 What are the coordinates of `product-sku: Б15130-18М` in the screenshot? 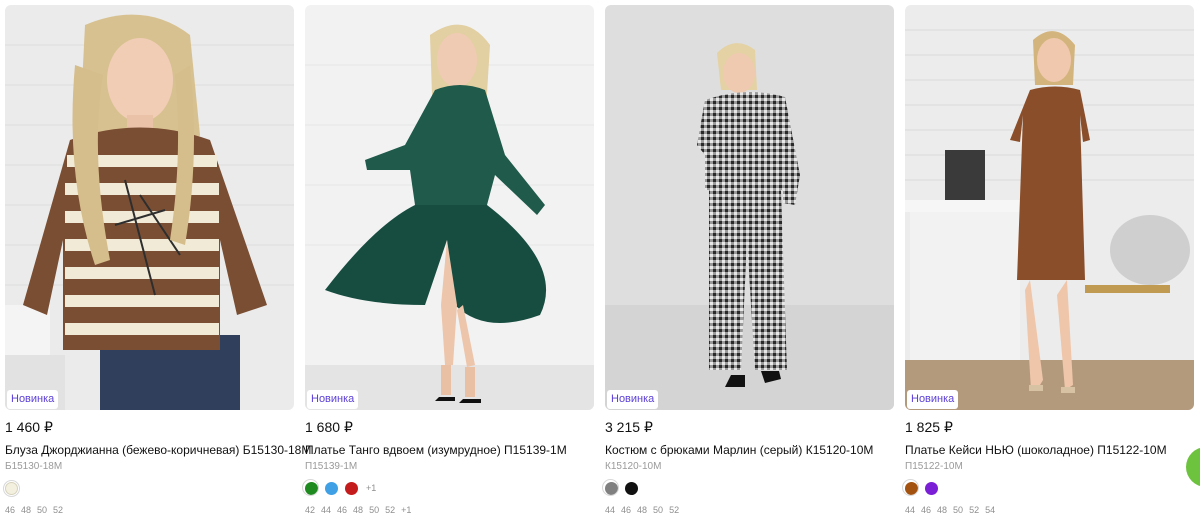 It's located at (34, 466).